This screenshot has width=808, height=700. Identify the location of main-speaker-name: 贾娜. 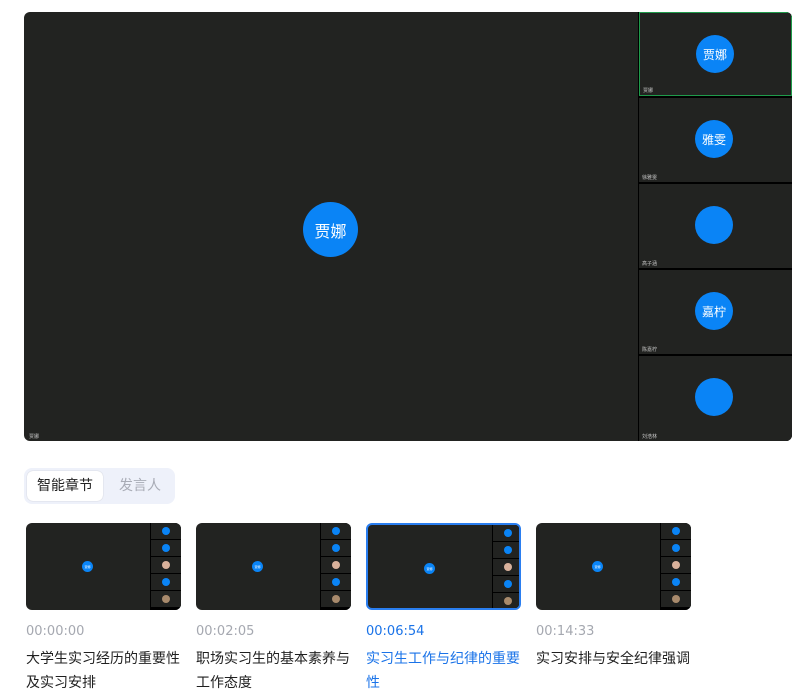
(34, 437).